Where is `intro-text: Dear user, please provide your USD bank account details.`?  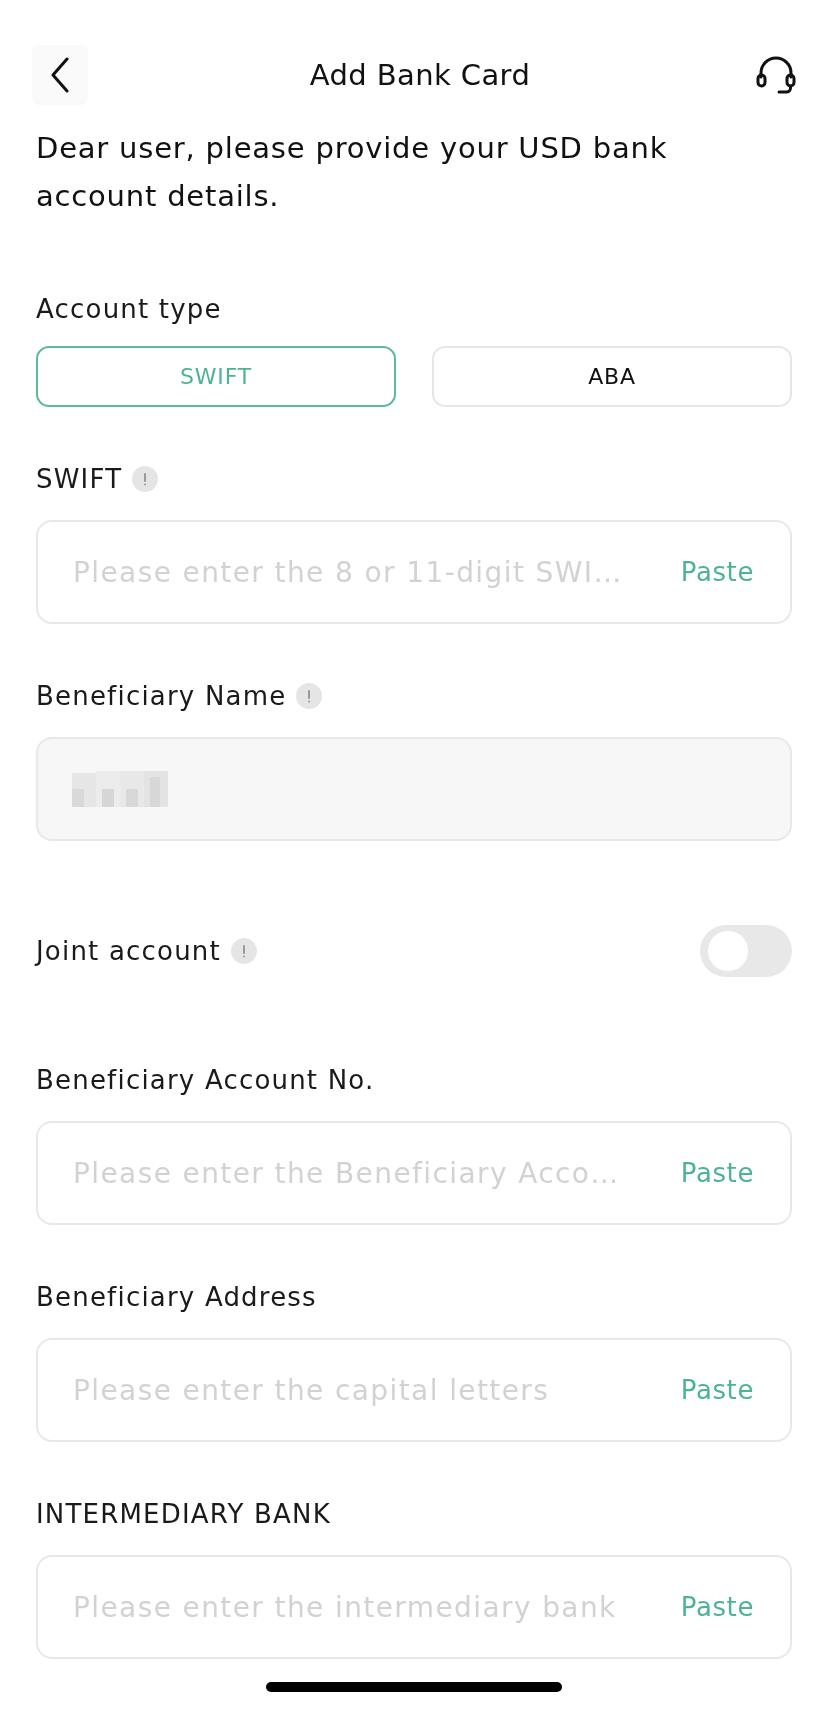 intro-text: Dear user, please provide your USD bank account details. is located at coordinates (352, 172).